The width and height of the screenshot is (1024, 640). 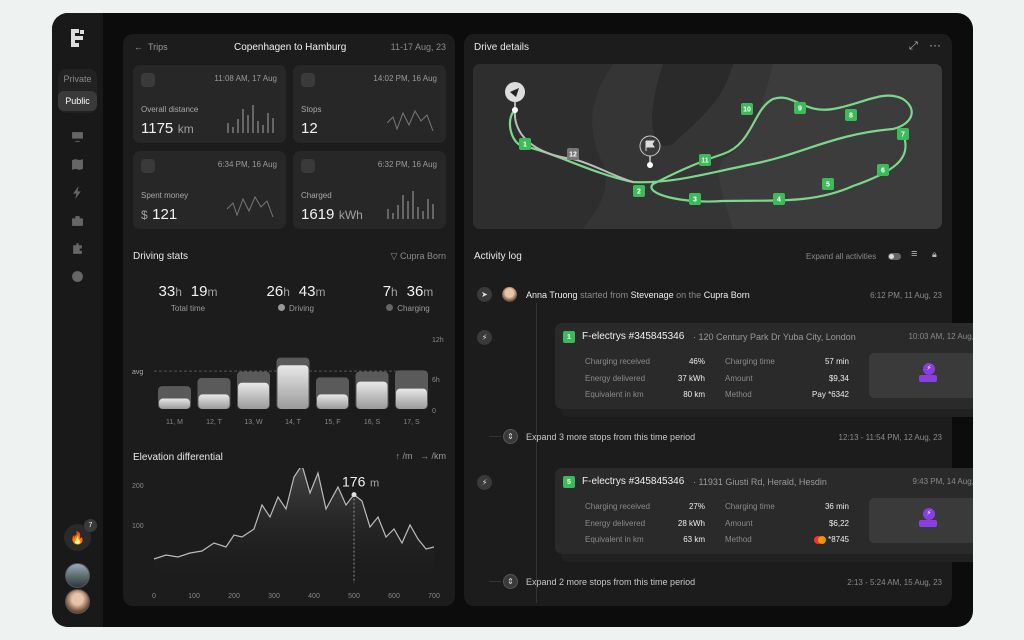 I want to click on arrow-left-icon: ←, so click(x=141, y=47).